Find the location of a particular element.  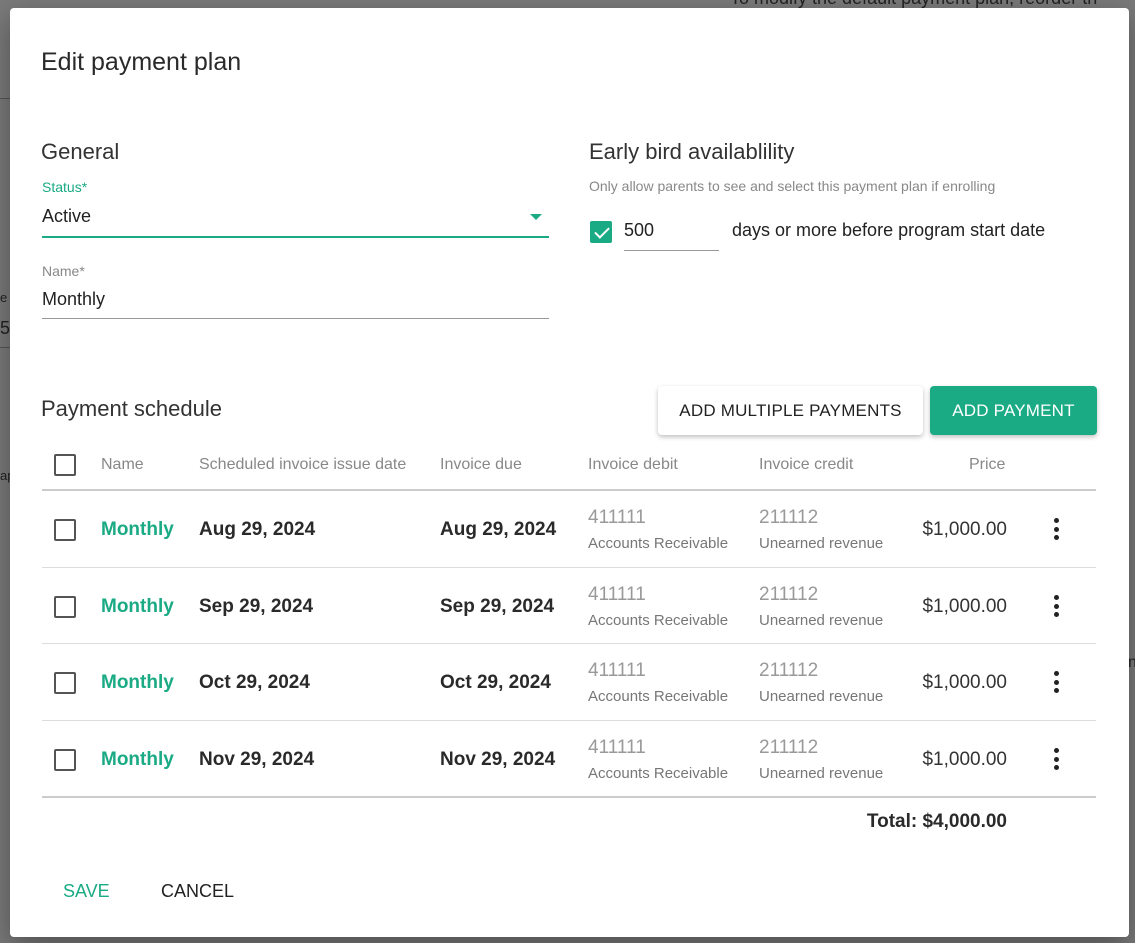

status-underline is located at coordinates (295, 237).